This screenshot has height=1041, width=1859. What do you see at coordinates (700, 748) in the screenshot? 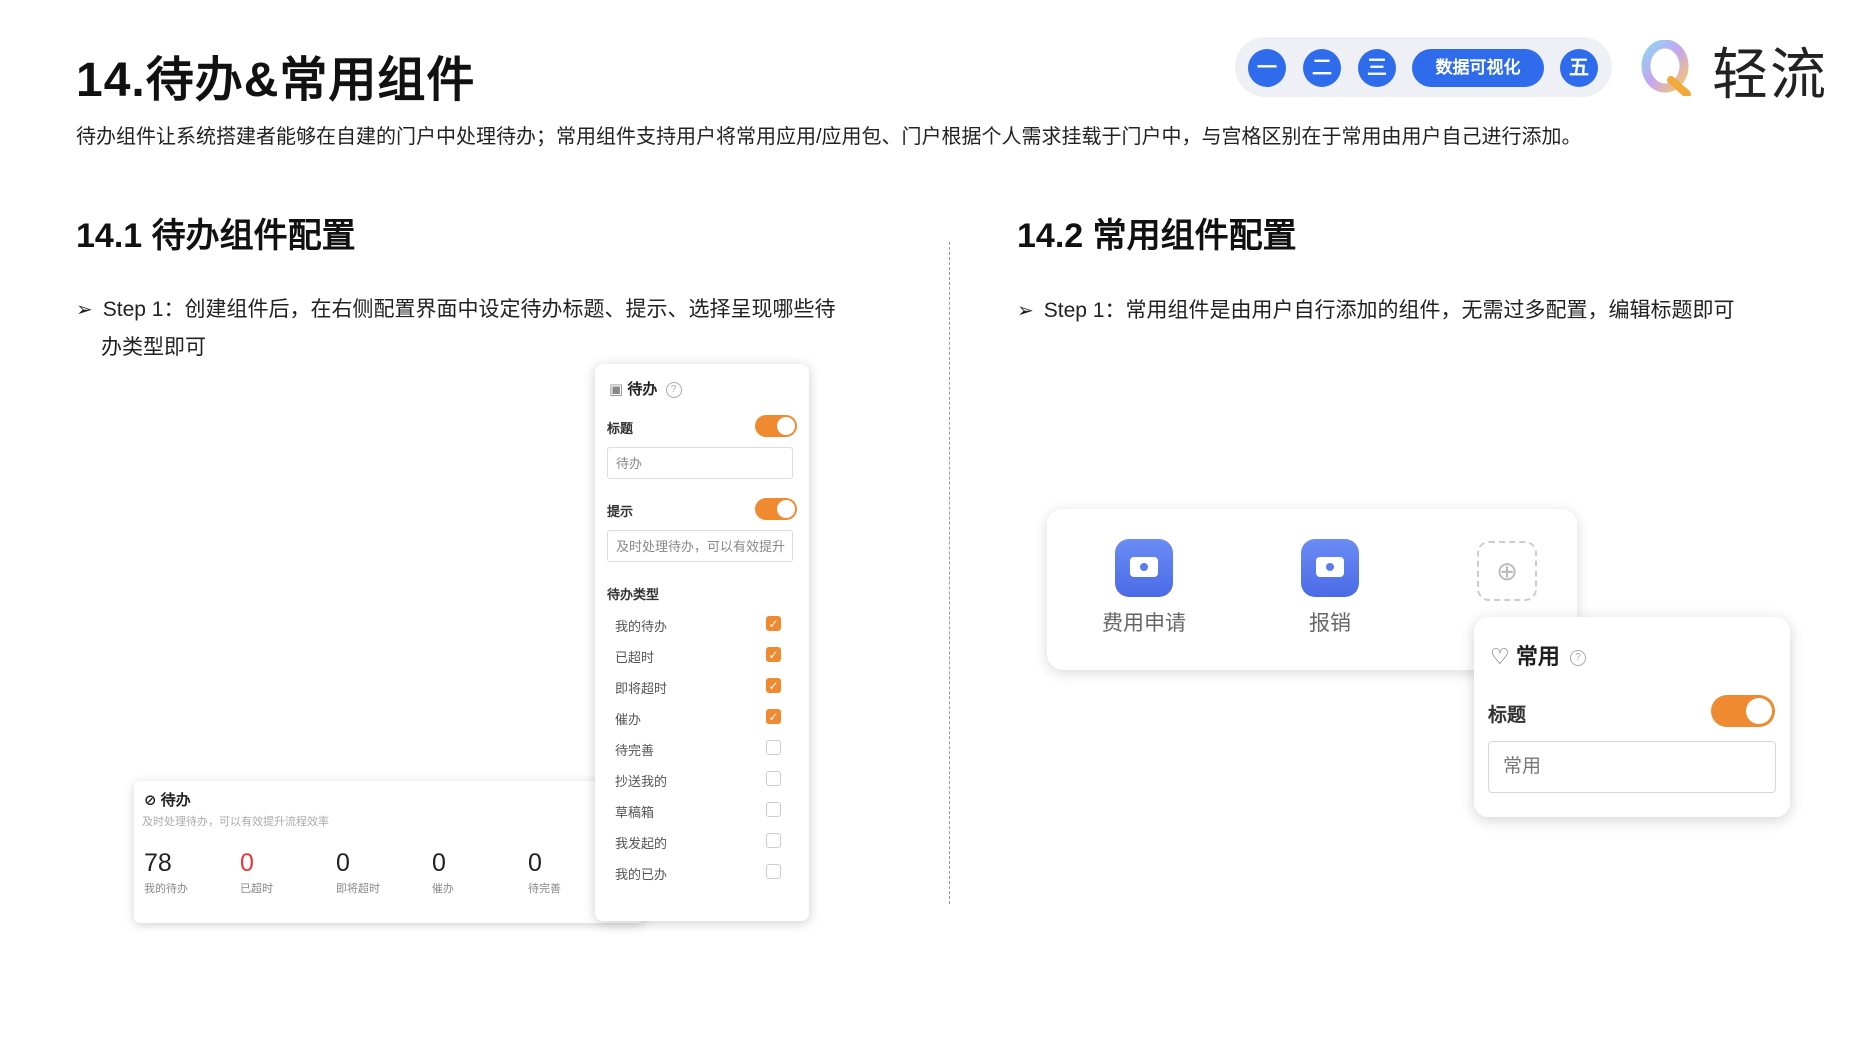
I see `type-option: 待完善` at bounding box center [700, 748].